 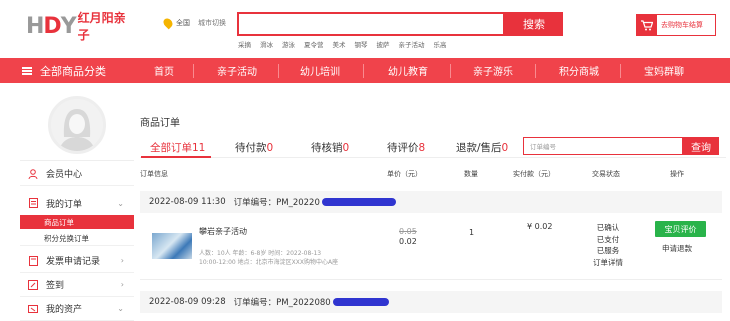 What do you see at coordinates (406, 147) in the screenshot?
I see `tab-pending-review: 待评价8` at bounding box center [406, 147].